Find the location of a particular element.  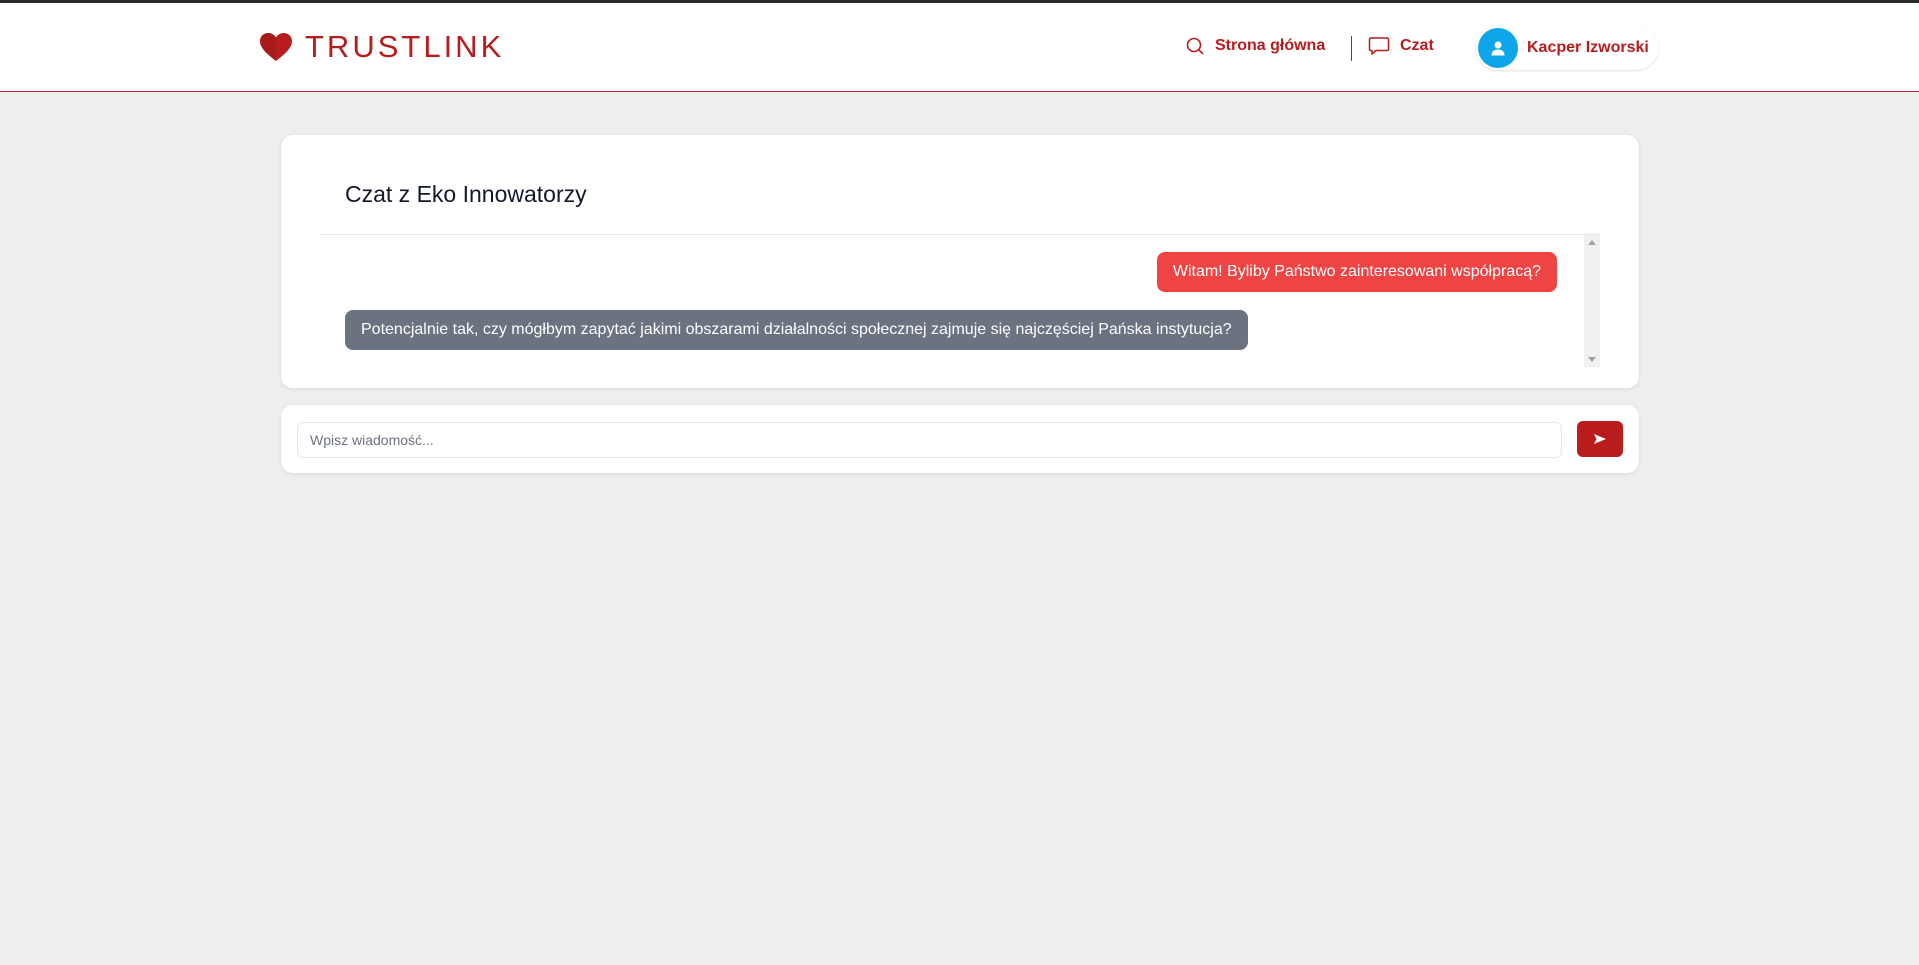

message-composer is located at coordinates (960, 439).